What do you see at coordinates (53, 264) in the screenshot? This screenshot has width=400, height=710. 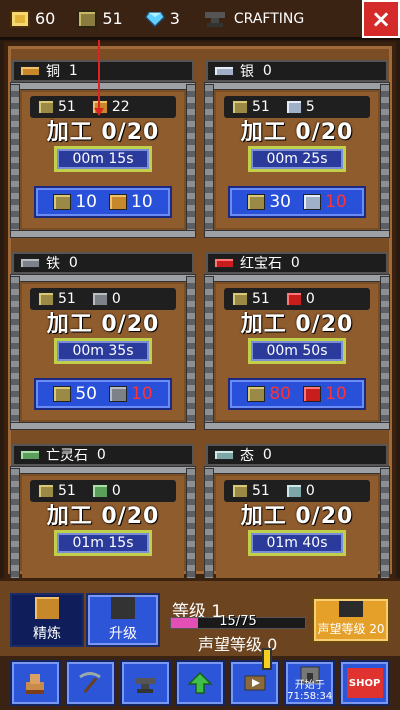 I see `material-name: 铁` at bounding box center [53, 264].